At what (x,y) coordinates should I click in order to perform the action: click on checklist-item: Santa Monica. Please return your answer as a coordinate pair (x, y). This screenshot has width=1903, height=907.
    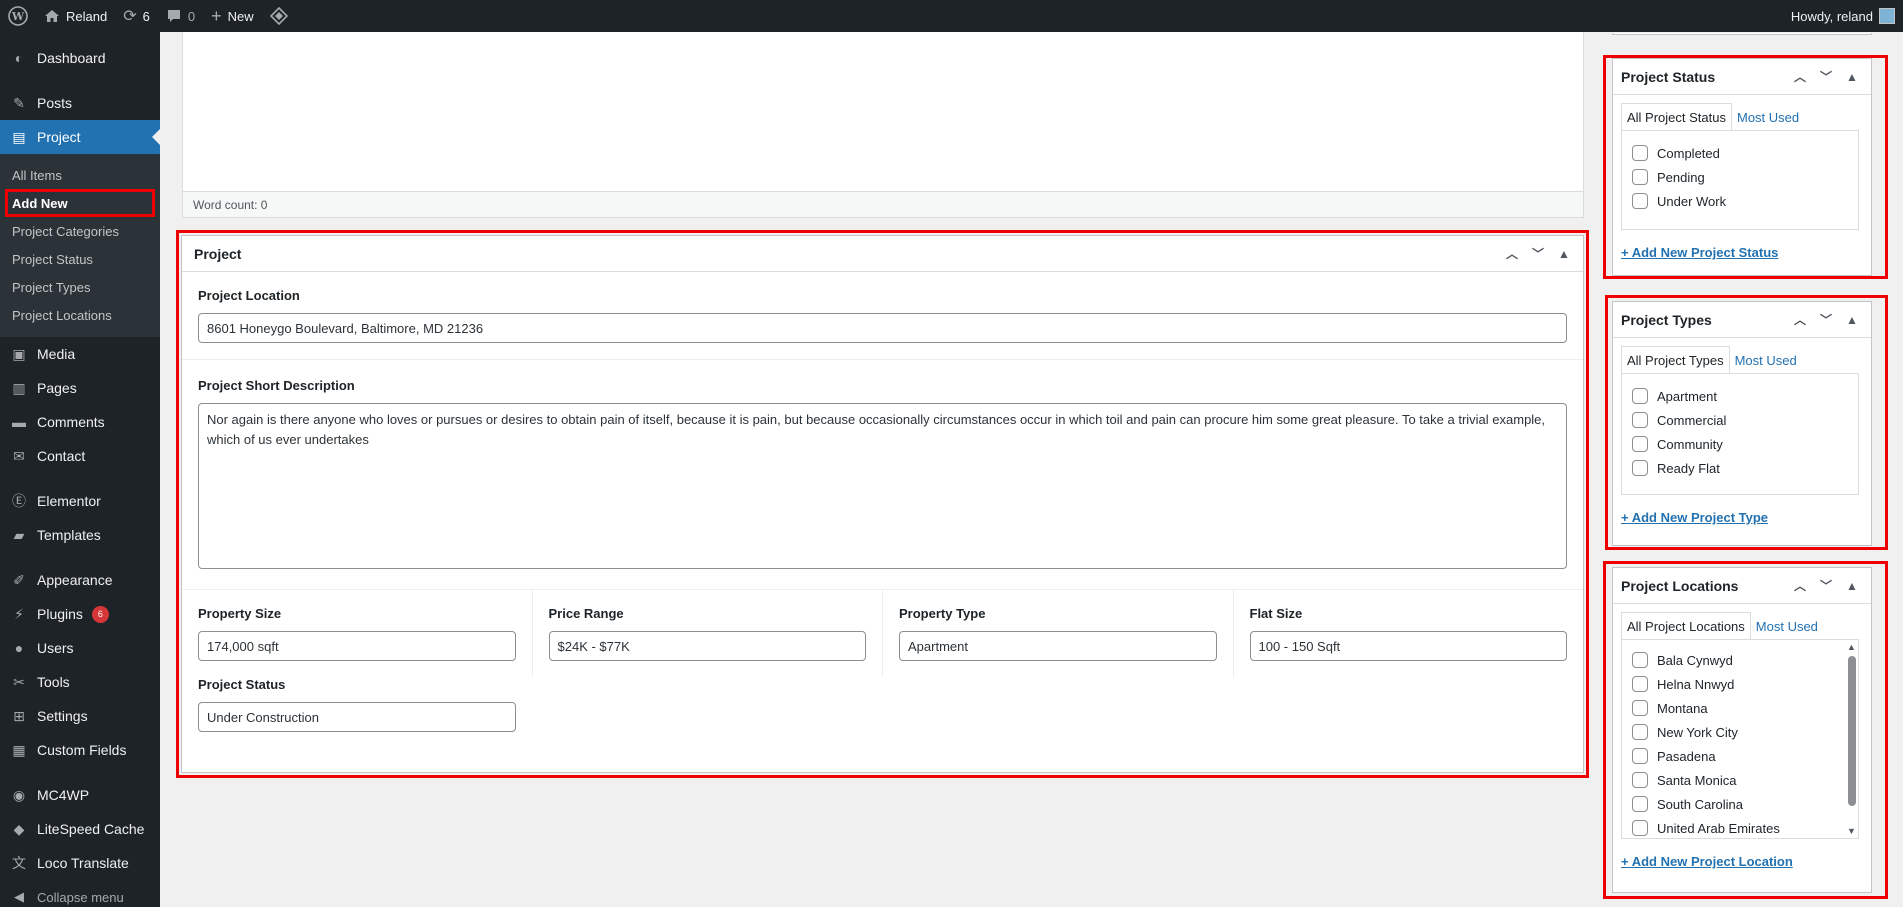
    Looking at the image, I should click on (1740, 780).